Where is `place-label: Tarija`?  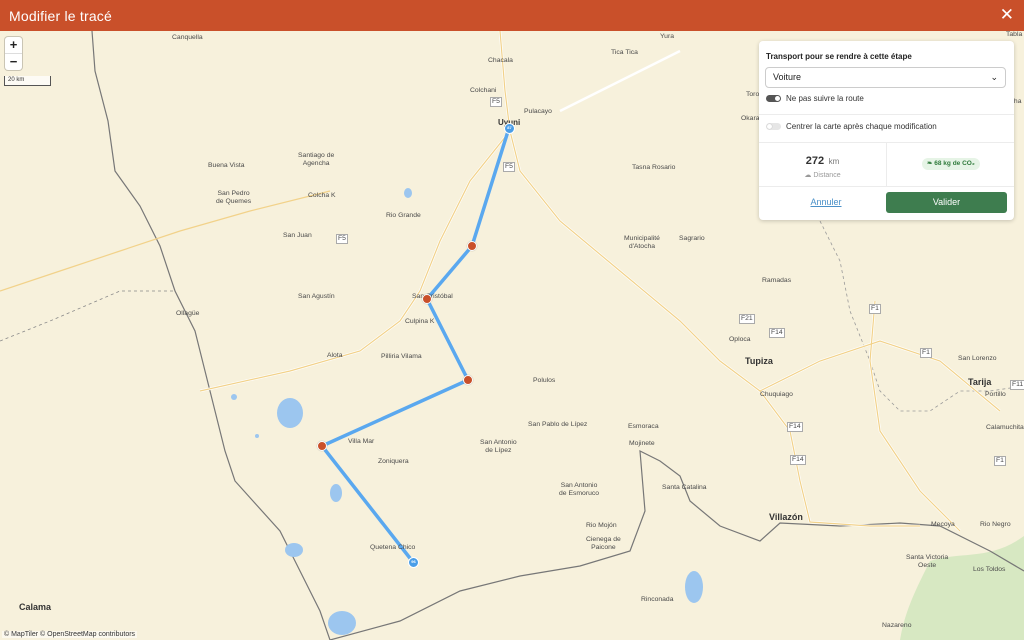 place-label: Tarija is located at coordinates (980, 382).